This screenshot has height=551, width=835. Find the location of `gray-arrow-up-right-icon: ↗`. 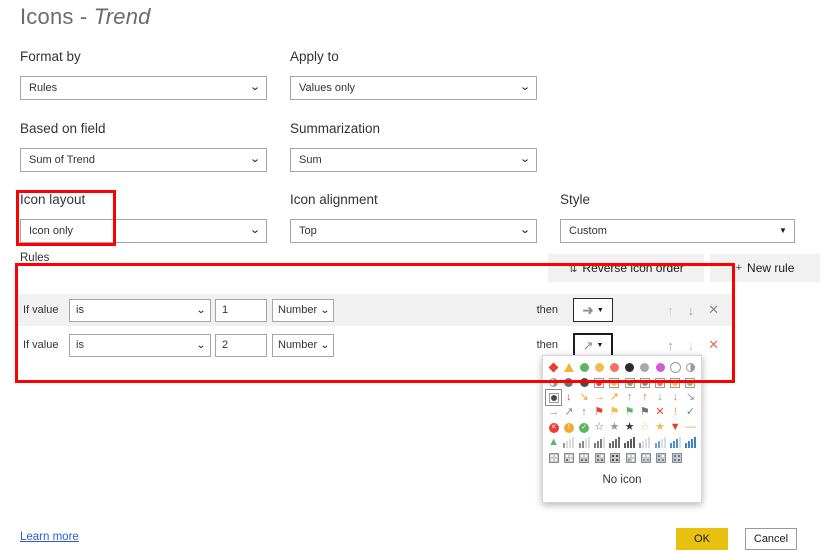

gray-arrow-up-right-icon: ↗ is located at coordinates (568, 412).